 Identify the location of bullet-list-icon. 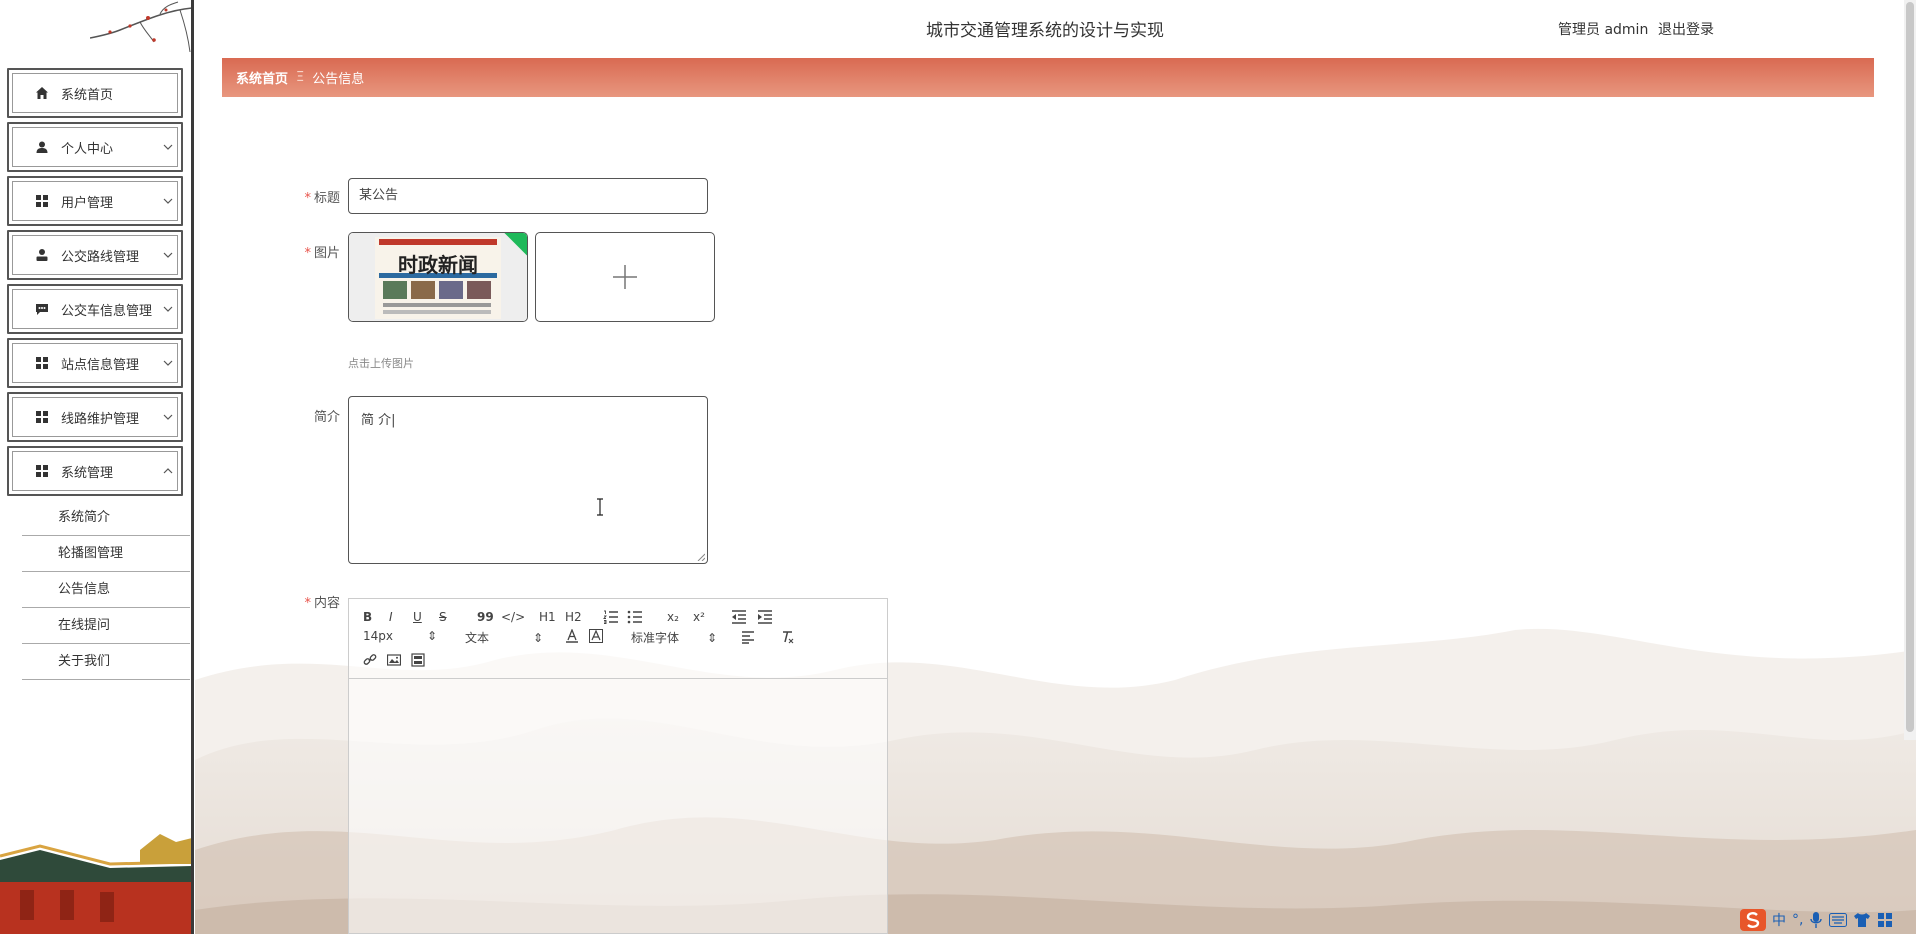
(634, 617).